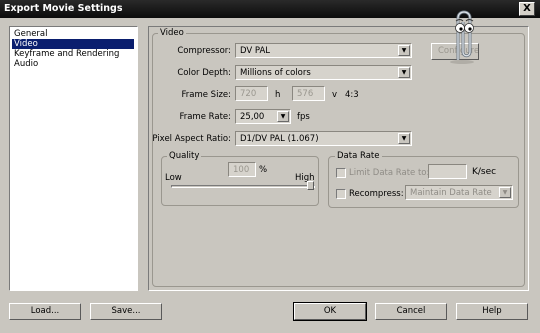 Image resolution: width=540 pixels, height=333 pixels. What do you see at coordinates (341, 173) in the screenshot?
I see `limit-data-rate-checkbox` at bounding box center [341, 173].